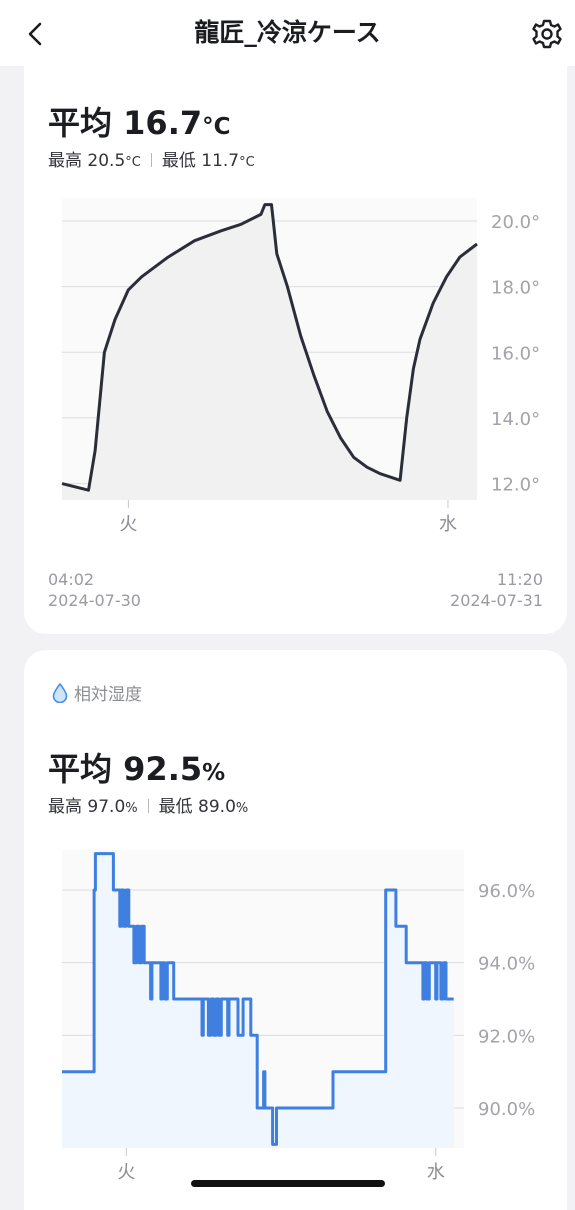  I want to click on hum-y-tick-label: 92.0%, so click(506, 1036).